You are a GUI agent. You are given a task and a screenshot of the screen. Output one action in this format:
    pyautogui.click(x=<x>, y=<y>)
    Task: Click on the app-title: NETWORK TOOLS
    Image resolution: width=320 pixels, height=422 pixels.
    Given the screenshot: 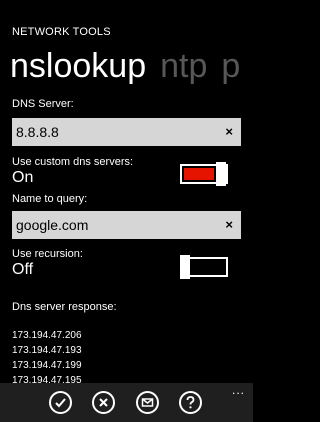 What is the action you would take?
    pyautogui.click(x=61, y=32)
    